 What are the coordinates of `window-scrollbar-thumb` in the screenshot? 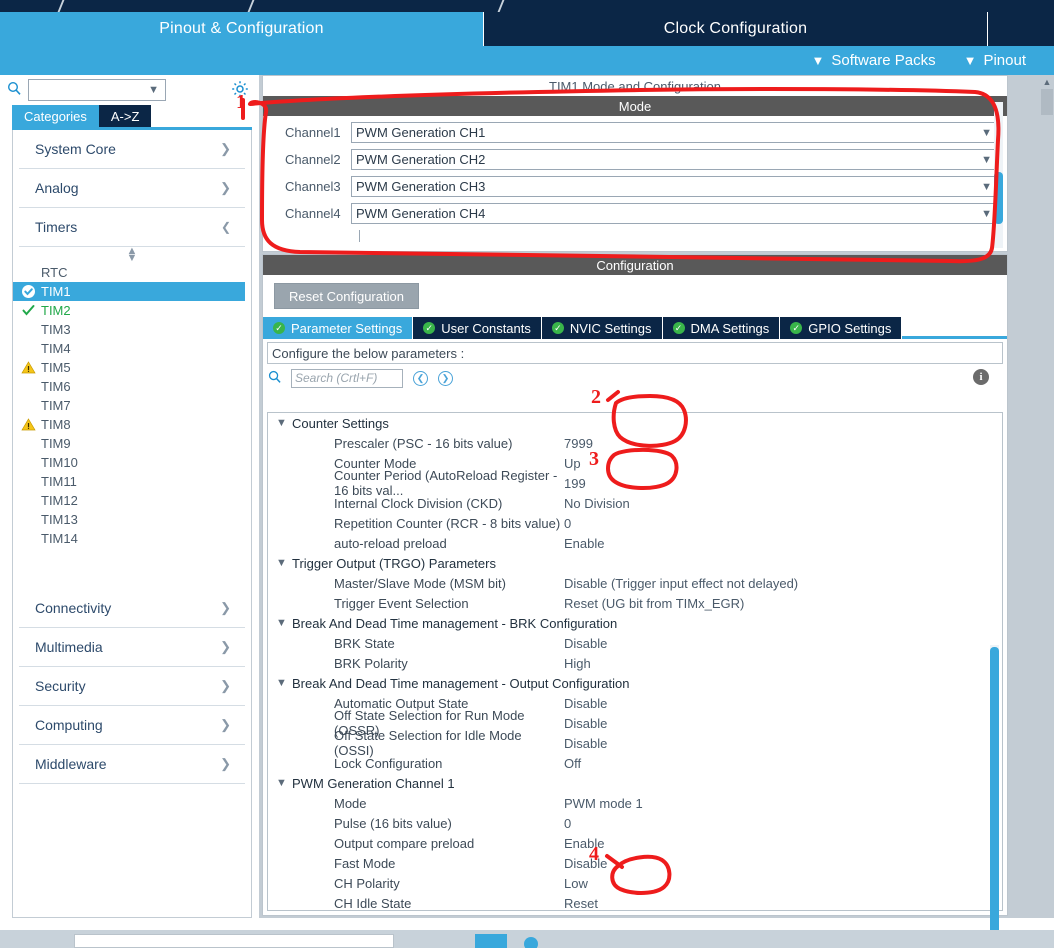 It's located at (1047, 102).